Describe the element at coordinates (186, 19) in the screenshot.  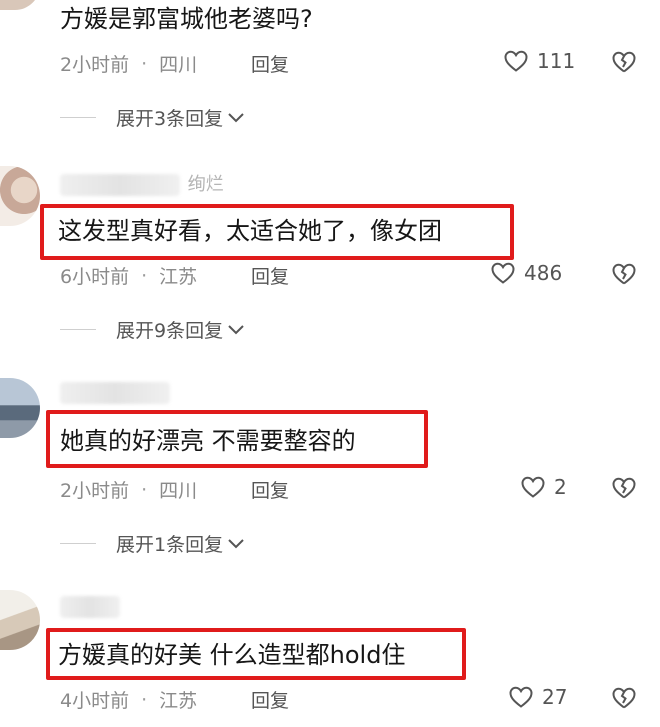
I see `comment-text: 方媛是郭富城他老婆吗?` at that location.